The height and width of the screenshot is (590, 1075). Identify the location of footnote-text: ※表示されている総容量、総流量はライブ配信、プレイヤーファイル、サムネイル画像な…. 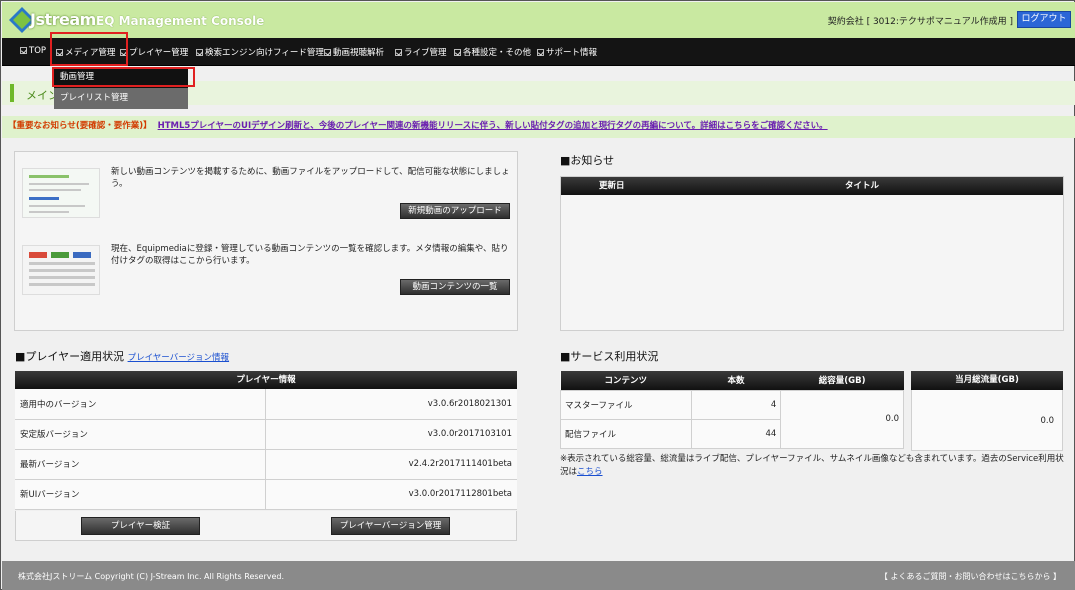
(812, 465).